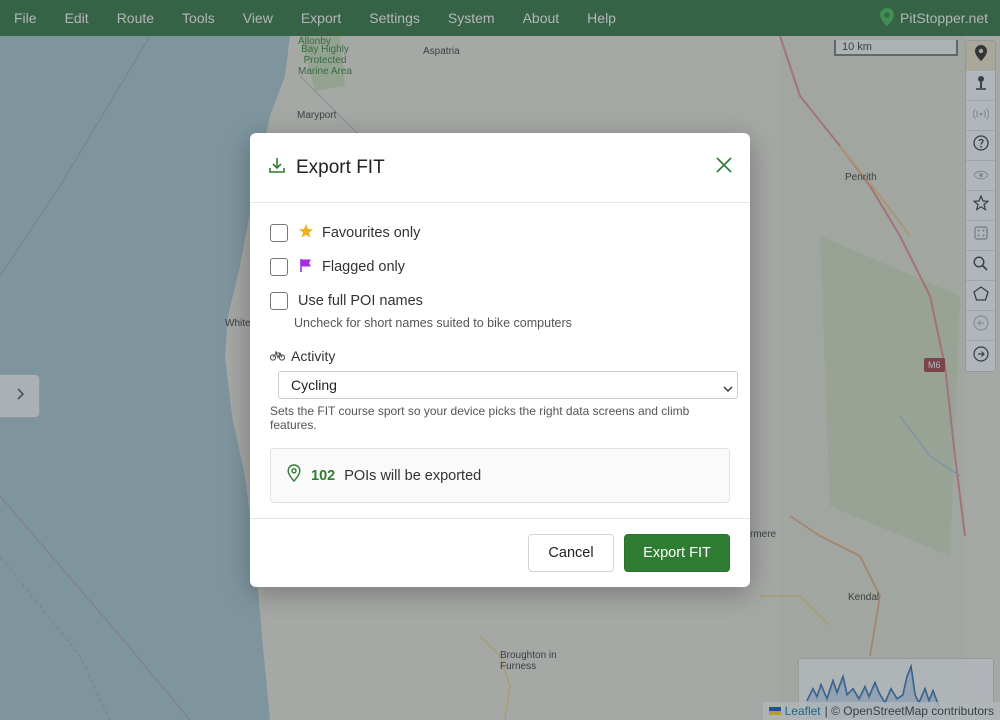 Image resolution: width=1000 pixels, height=720 pixels. I want to click on dialog-footer: Cancel Export FIT, so click(500, 553).